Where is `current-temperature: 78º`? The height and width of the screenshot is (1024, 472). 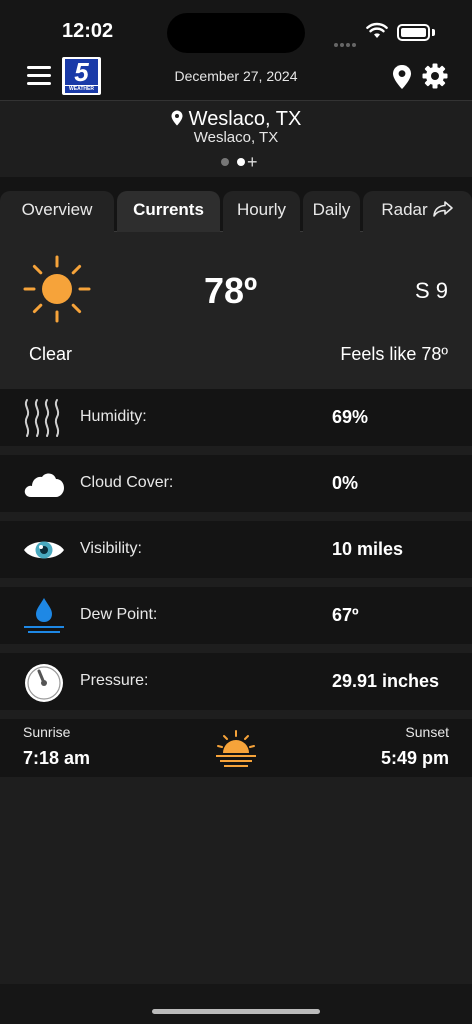
current-temperature: 78º is located at coordinates (231, 290).